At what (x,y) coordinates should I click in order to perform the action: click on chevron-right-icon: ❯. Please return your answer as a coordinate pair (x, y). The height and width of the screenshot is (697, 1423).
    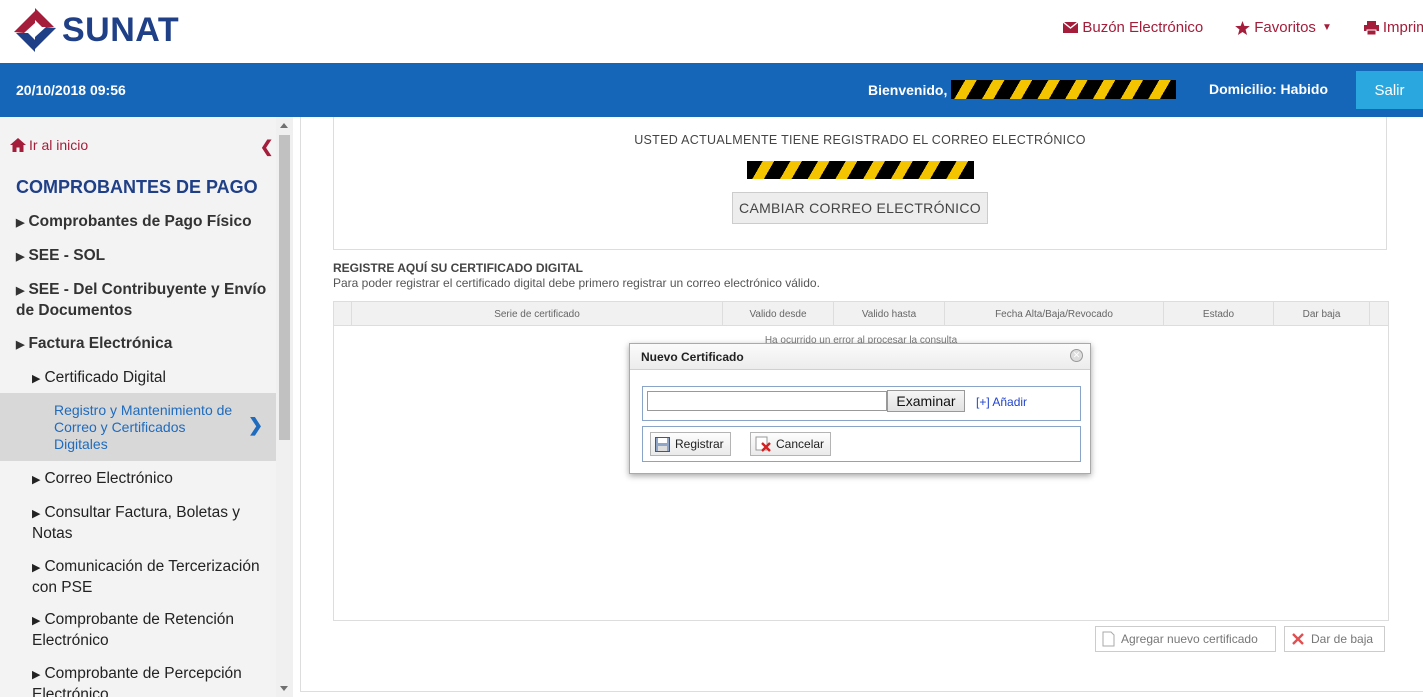
    Looking at the image, I should click on (256, 425).